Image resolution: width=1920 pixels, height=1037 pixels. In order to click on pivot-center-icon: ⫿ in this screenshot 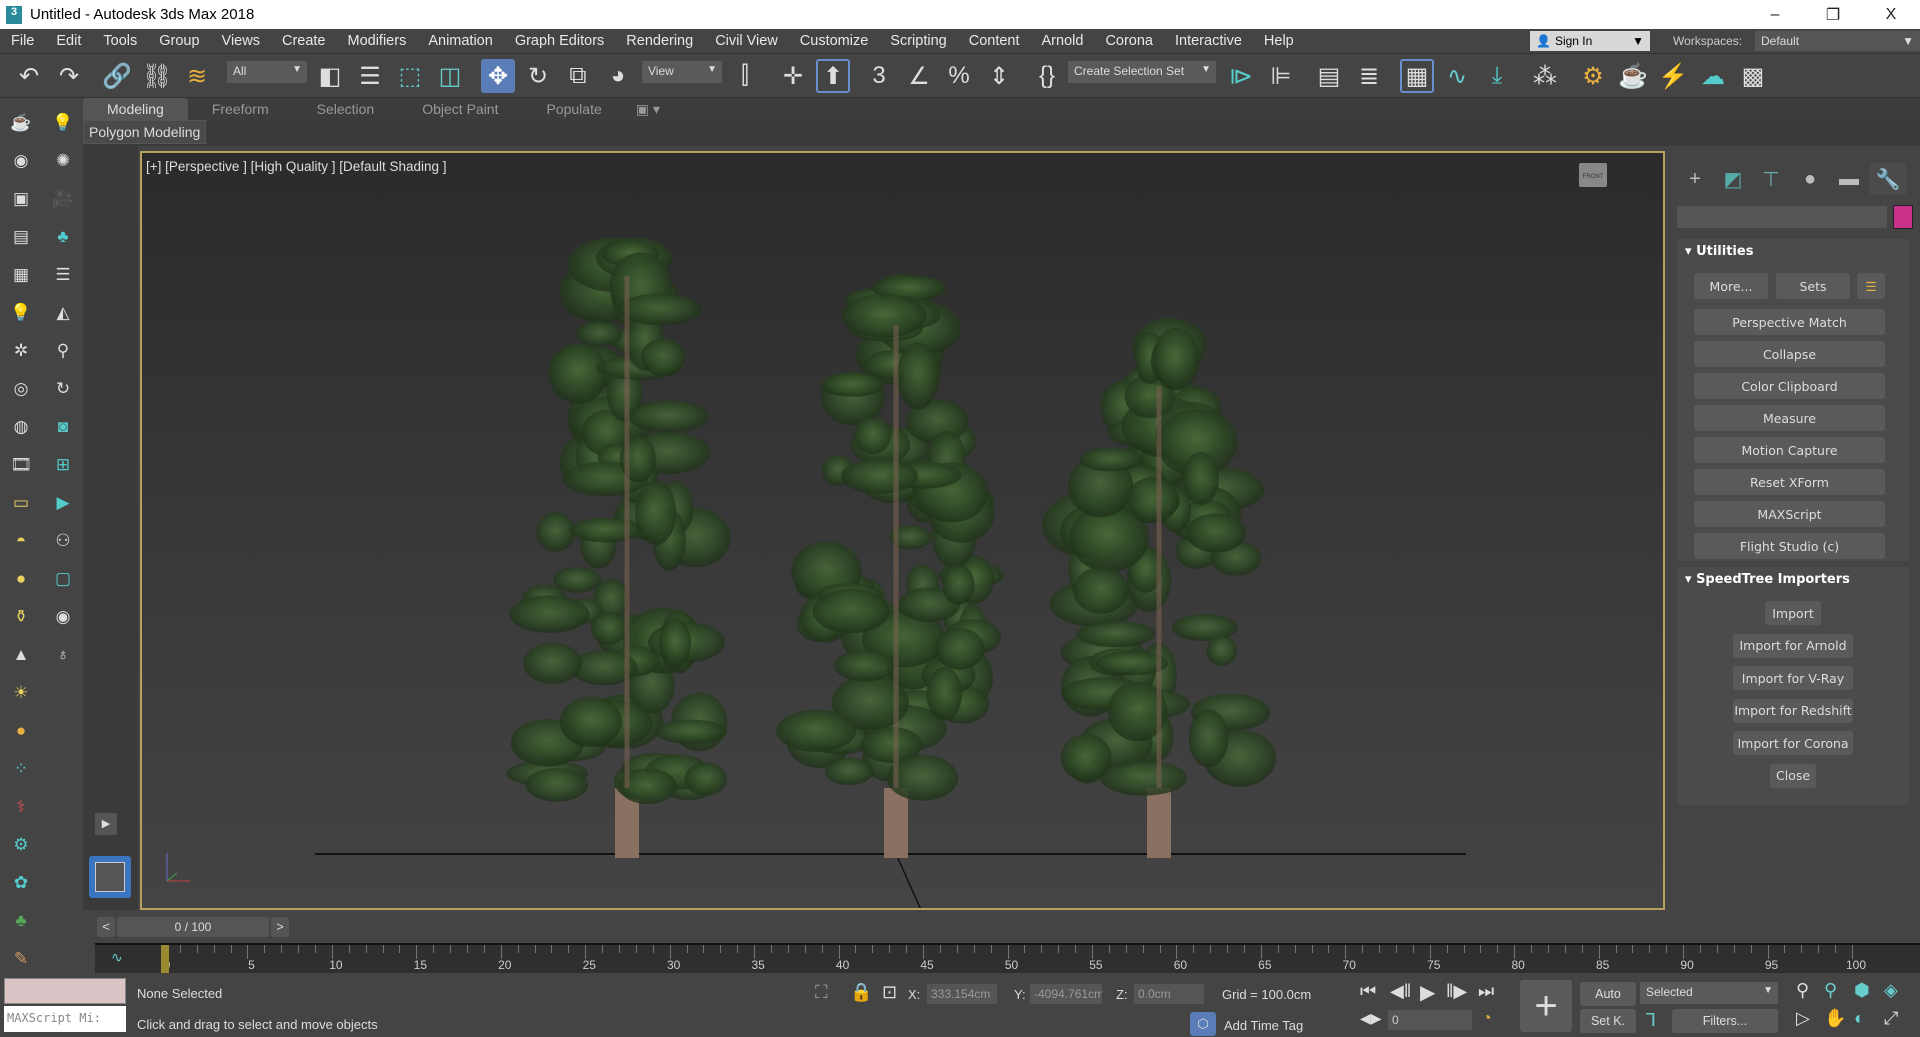, I will do `click(745, 76)`.